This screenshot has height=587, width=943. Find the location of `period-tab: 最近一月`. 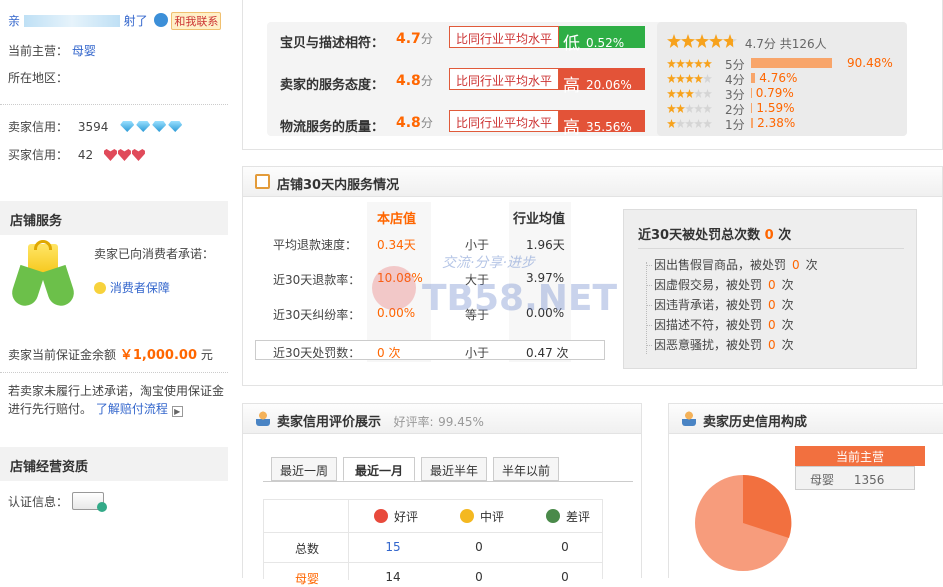

period-tab: 最近一月 is located at coordinates (379, 469).